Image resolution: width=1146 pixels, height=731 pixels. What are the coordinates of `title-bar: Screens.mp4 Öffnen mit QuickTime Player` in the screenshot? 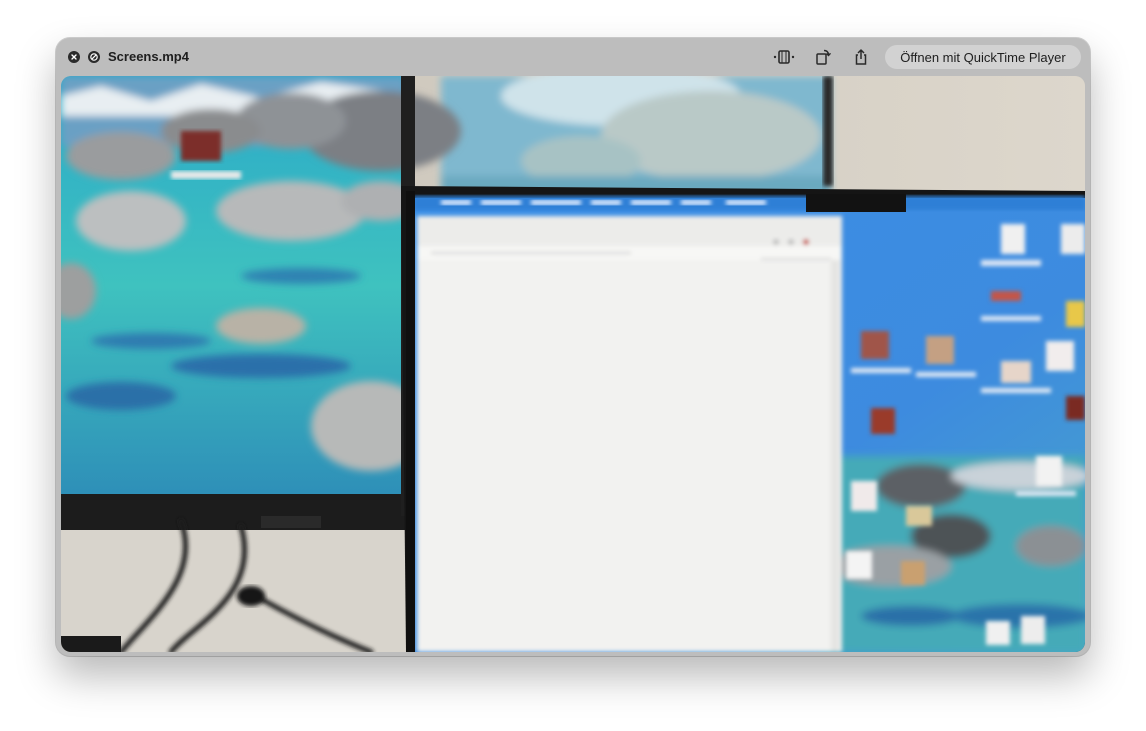 It's located at (573, 57).